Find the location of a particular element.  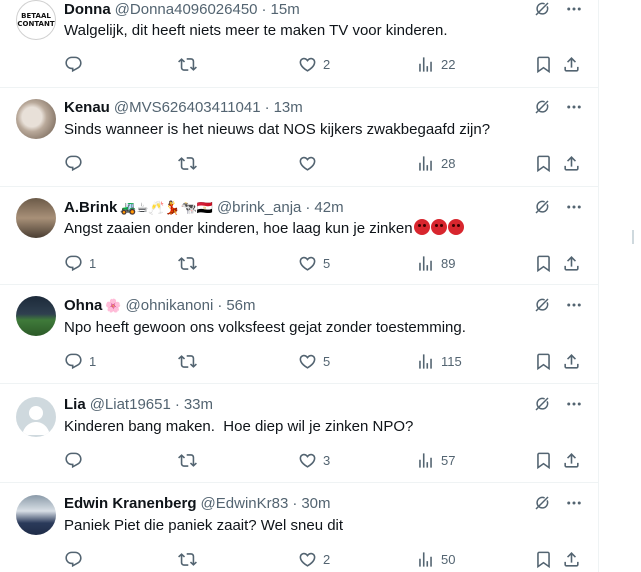

timestamp: 33m is located at coordinates (198, 405).